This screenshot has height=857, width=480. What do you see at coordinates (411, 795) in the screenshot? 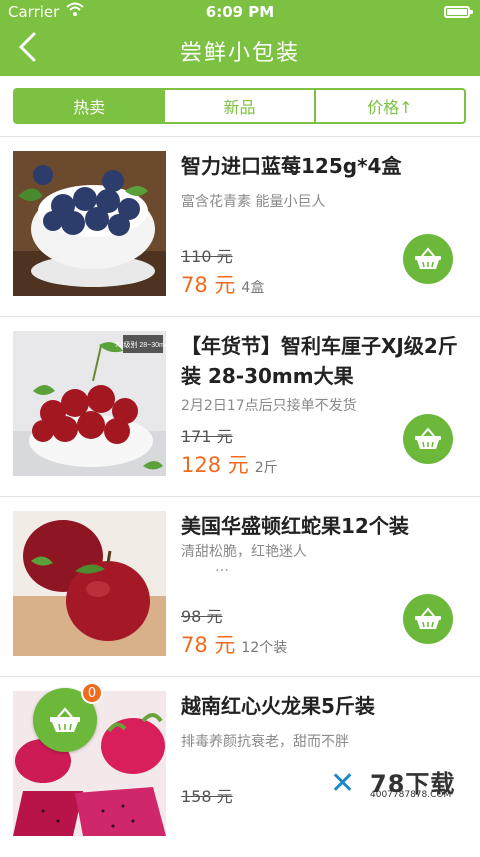
I see `watermark-phone: 4007787878.COM` at bounding box center [411, 795].